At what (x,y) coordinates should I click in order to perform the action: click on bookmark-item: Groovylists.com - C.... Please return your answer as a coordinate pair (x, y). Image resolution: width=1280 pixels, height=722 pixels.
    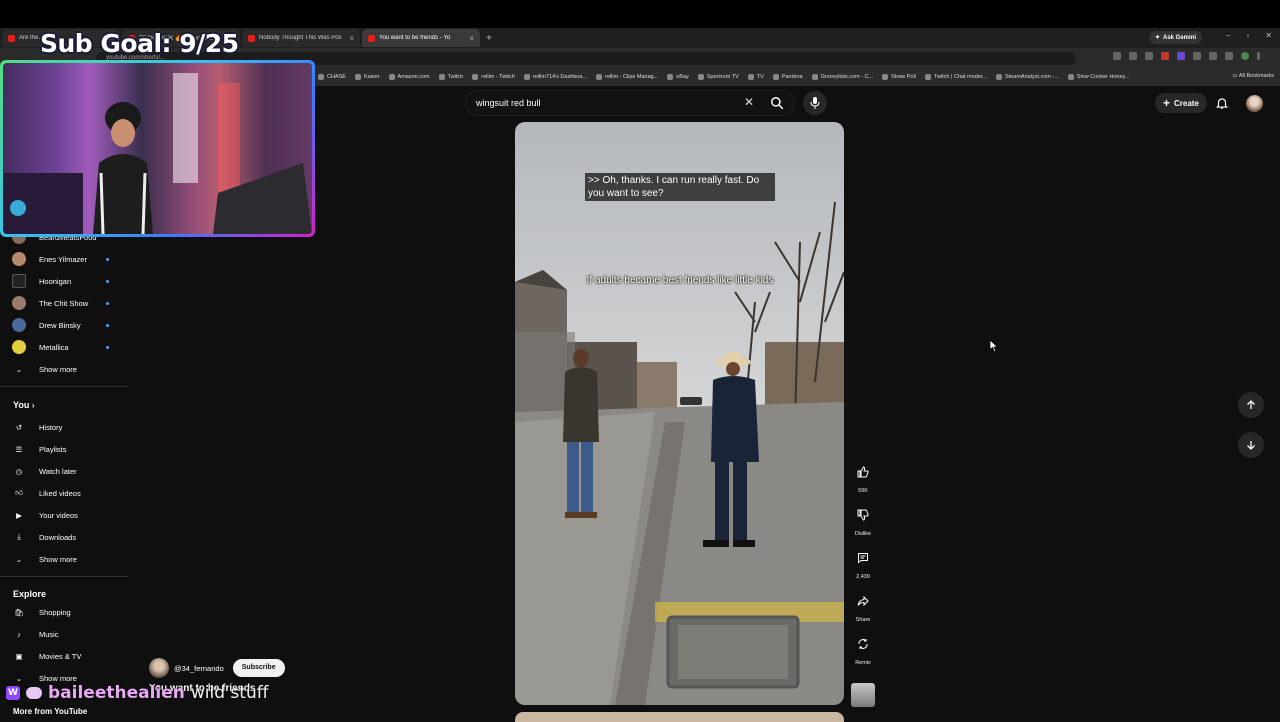
    Looking at the image, I should click on (842, 77).